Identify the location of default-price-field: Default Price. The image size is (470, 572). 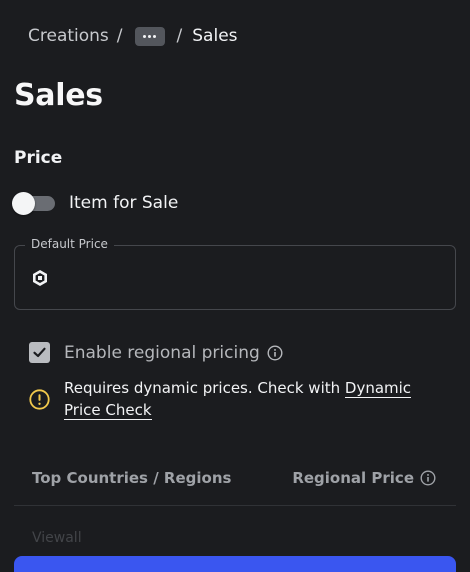
(235, 273).